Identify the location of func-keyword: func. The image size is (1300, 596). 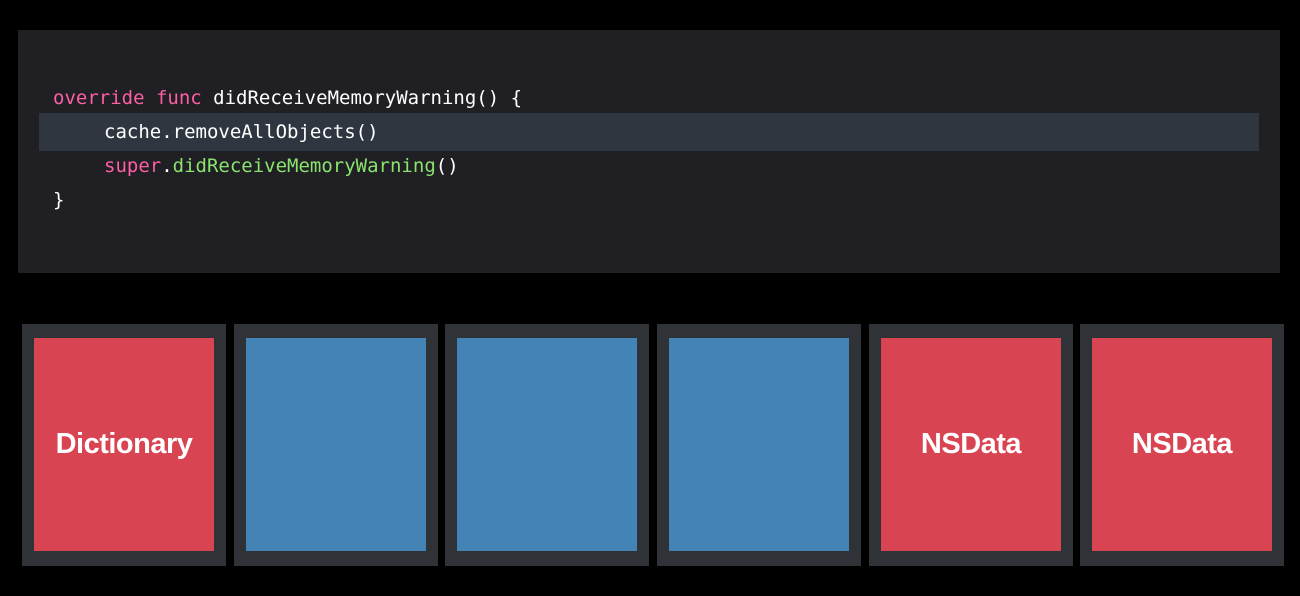
(178, 98).